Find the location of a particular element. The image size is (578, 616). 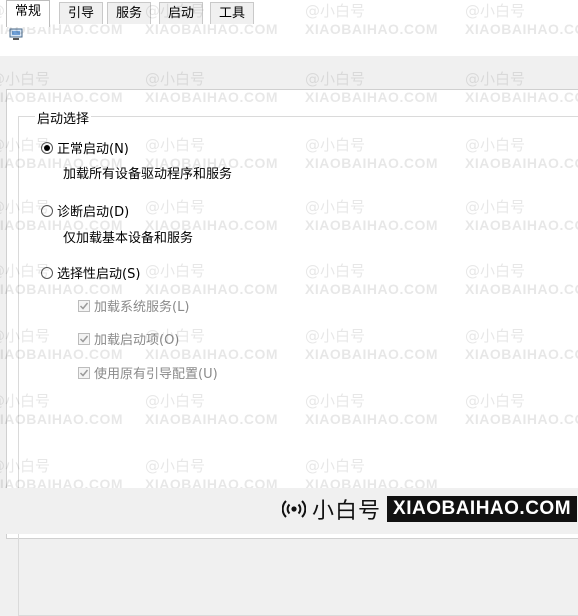

tab-general-label: 常规 is located at coordinates (28, 11).